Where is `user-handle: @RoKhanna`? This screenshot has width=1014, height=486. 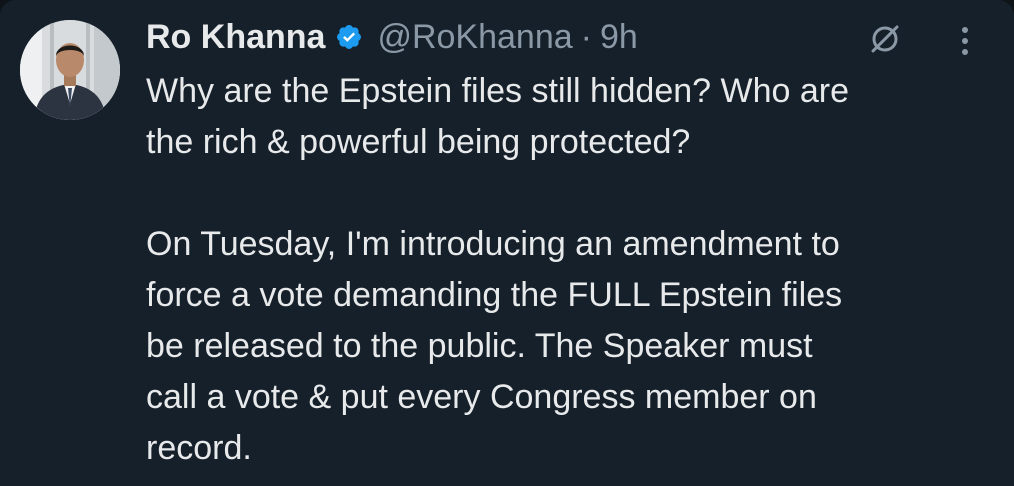
user-handle: @RoKhanna is located at coordinates (474, 37).